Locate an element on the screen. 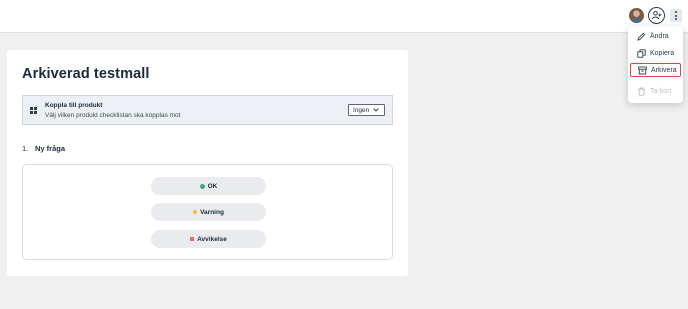 The width and height of the screenshot is (688, 309). actions-menu: Ändra Kopiera Arkivera Ta bort is located at coordinates (655, 64).